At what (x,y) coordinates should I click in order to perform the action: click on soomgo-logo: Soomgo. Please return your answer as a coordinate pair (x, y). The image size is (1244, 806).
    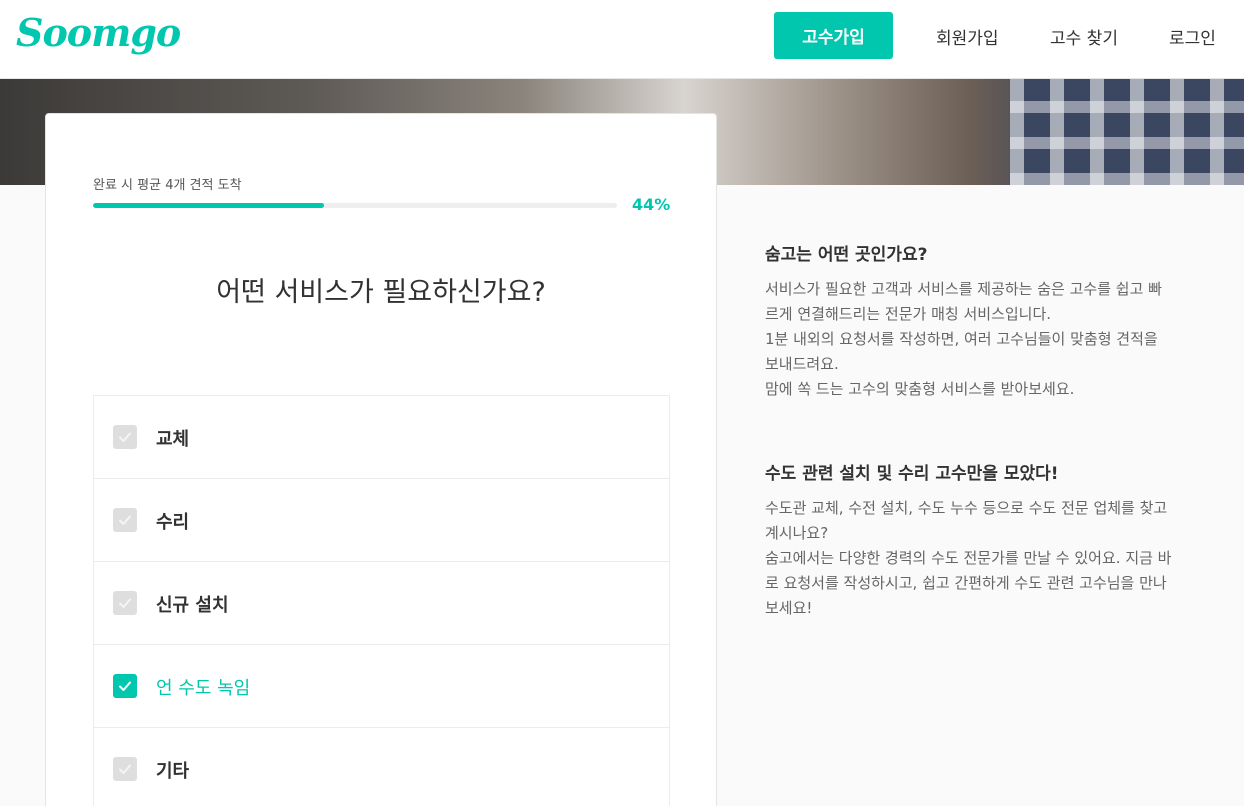
    Looking at the image, I should click on (98, 32).